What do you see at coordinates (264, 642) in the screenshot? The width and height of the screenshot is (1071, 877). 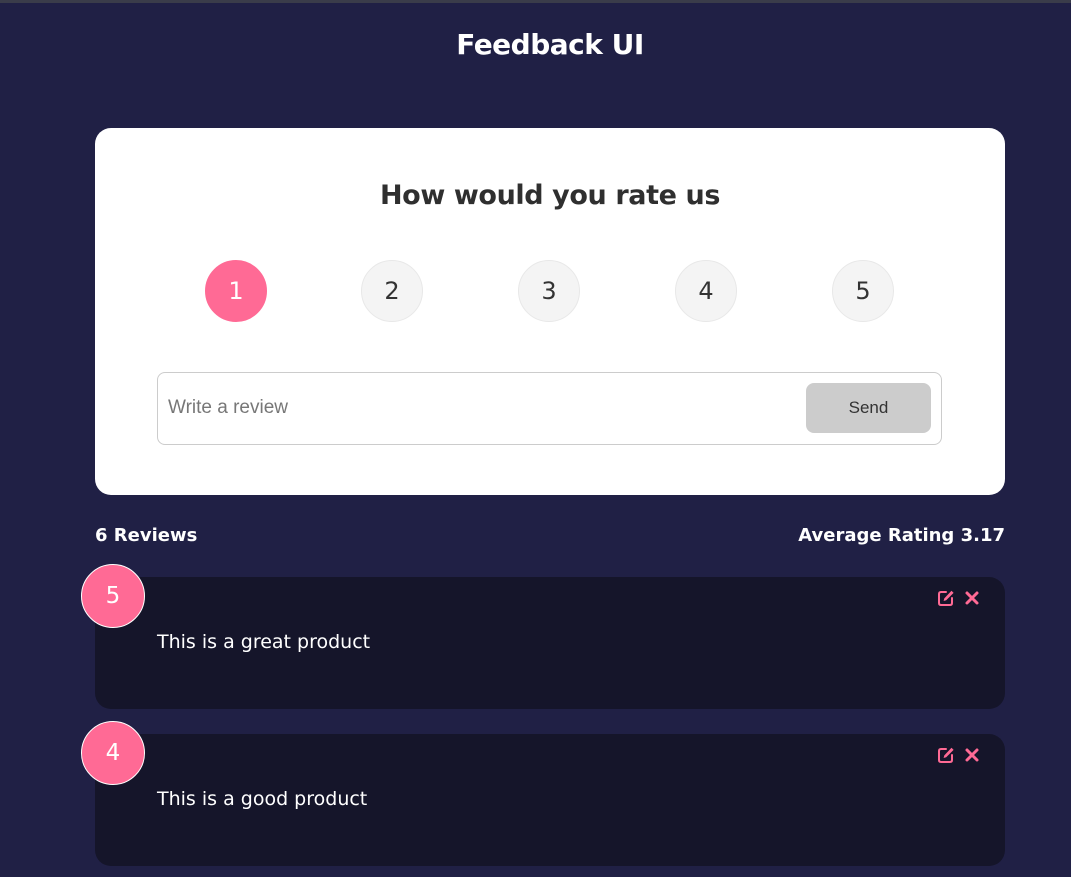 I see `review-text: This is a great product` at bounding box center [264, 642].